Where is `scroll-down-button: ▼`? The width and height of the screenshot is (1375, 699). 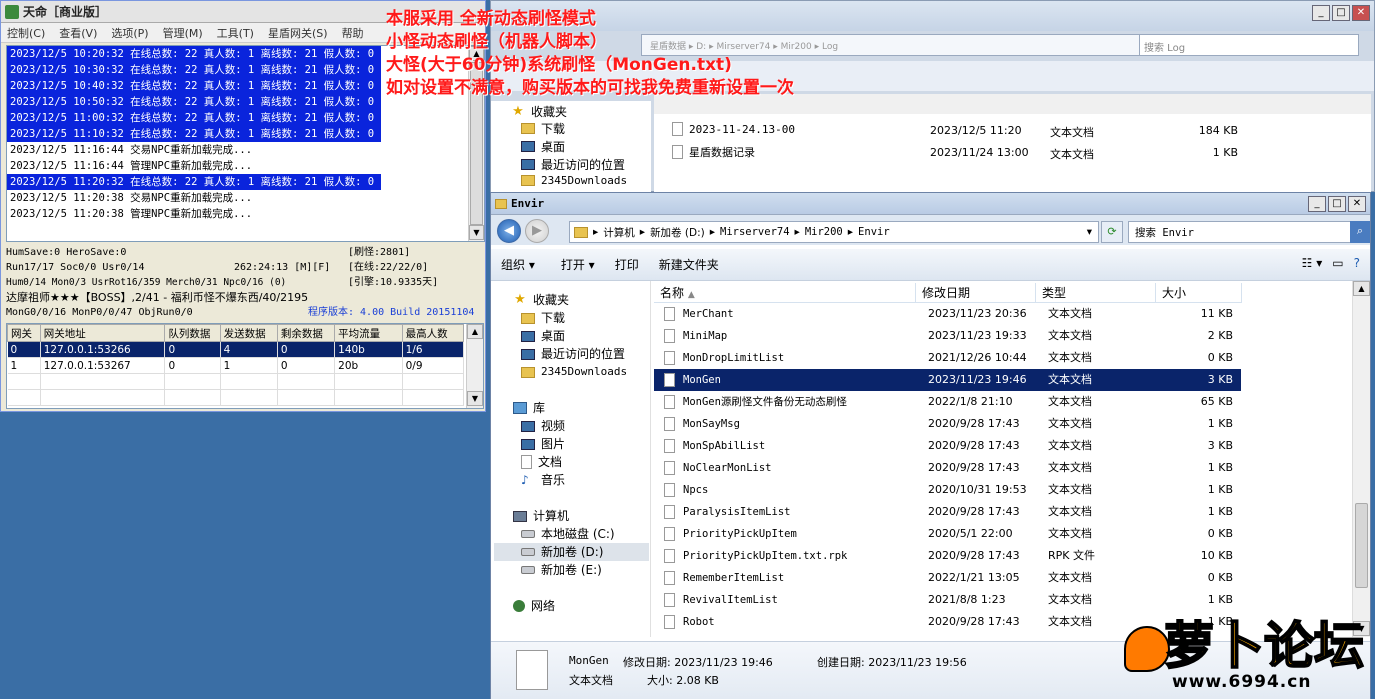
scroll-down-button: ▼ is located at coordinates (476, 232).